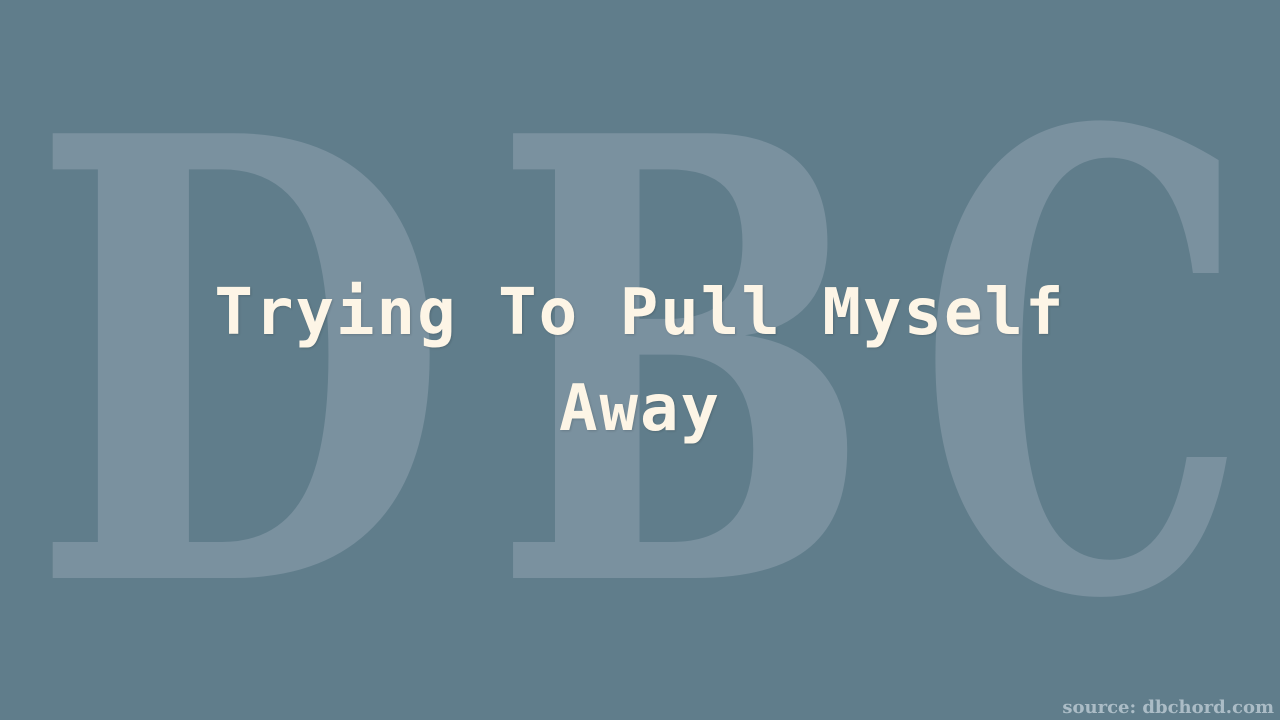 The width and height of the screenshot is (1280, 720). Describe the element at coordinates (1168, 707) in the screenshot. I see `source-credit: source: dbchord.com` at that location.